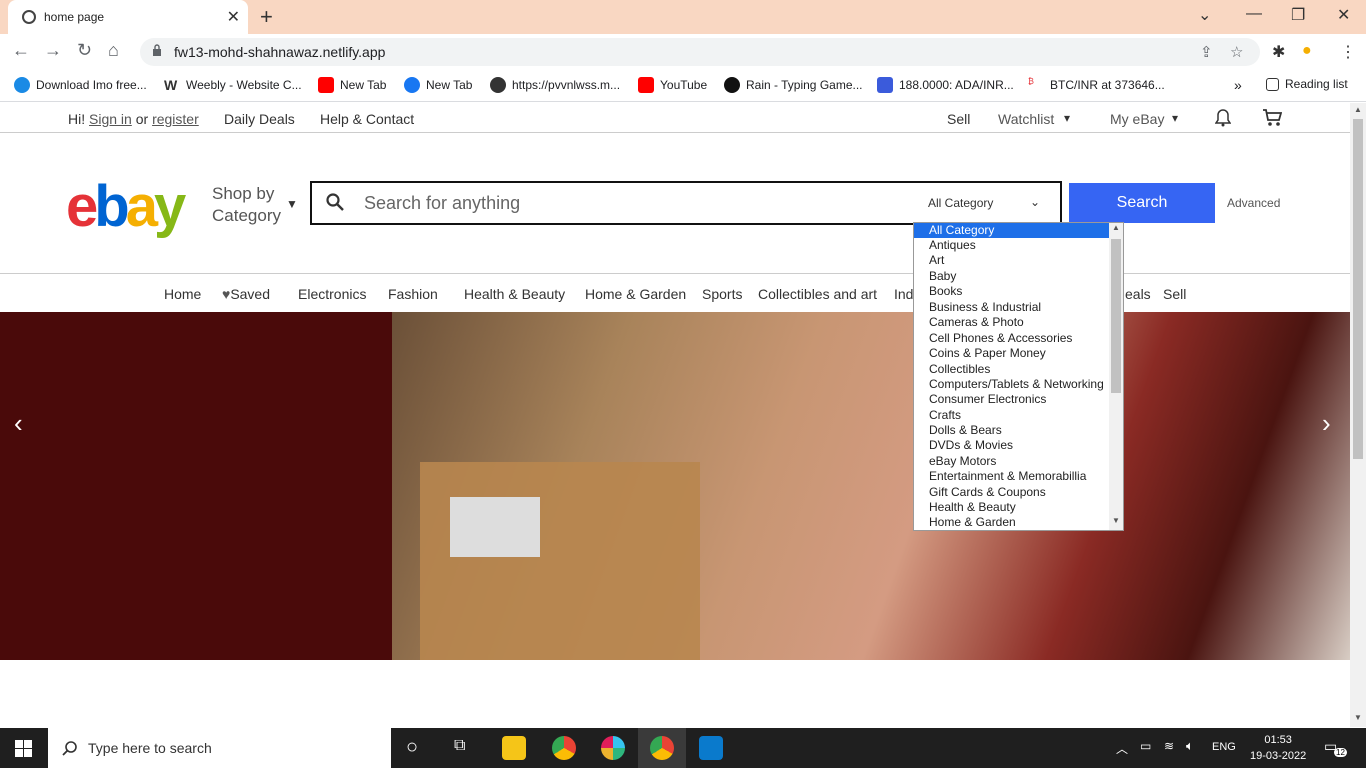 The width and height of the screenshot is (1366, 768). I want to click on nav-home: Home, so click(182, 294).